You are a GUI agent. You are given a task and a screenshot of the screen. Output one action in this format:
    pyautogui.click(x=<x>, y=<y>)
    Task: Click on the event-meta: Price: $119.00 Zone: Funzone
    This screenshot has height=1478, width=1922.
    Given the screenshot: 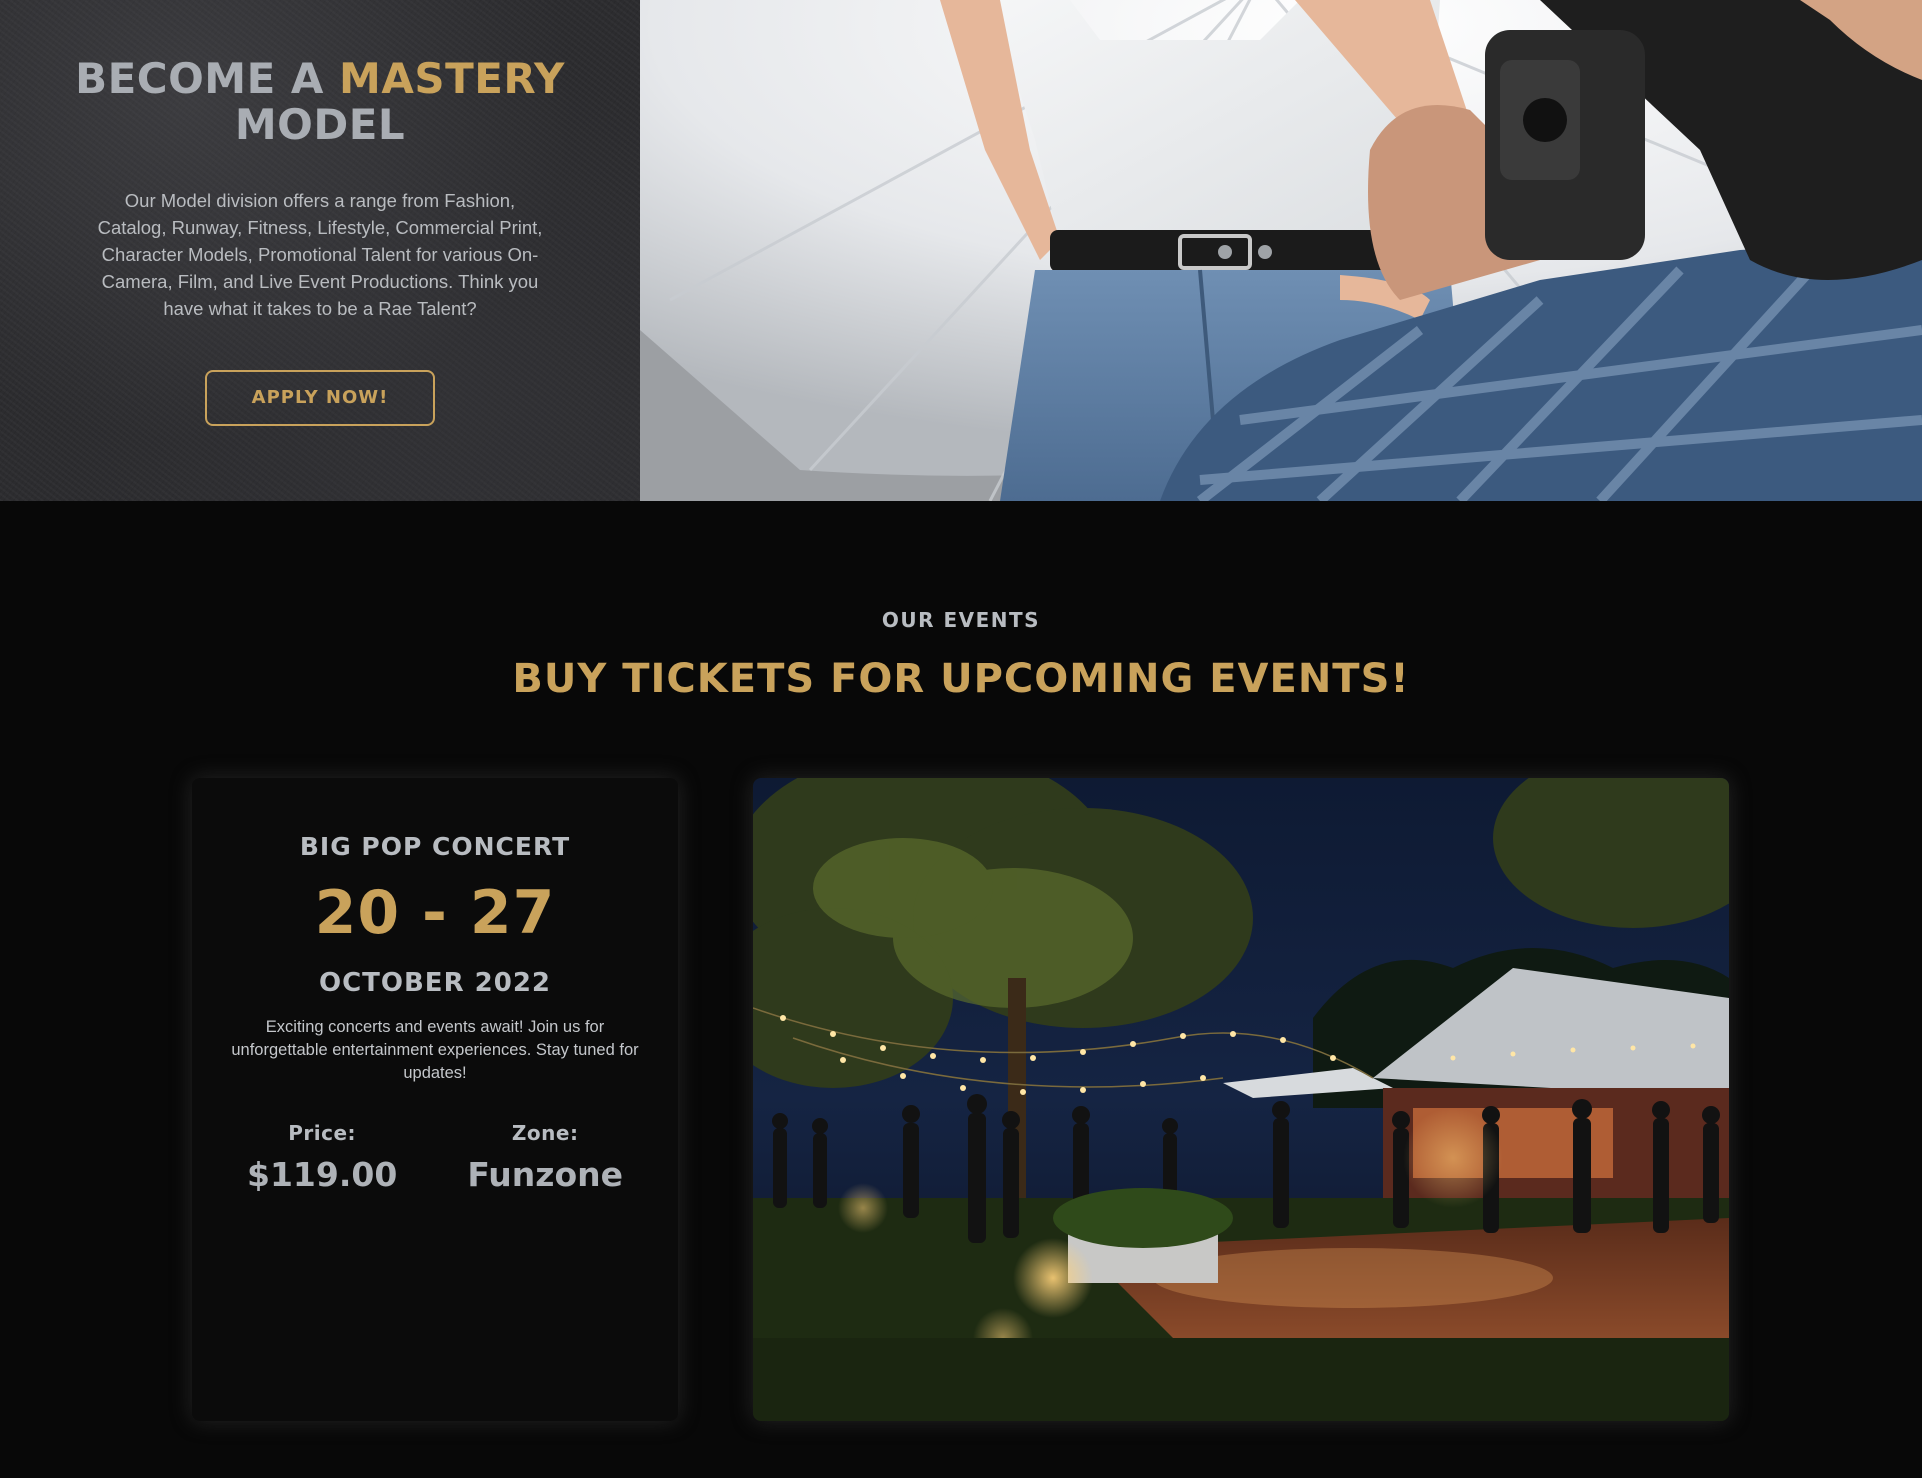 What is the action you would take?
    pyautogui.click(x=435, y=1157)
    